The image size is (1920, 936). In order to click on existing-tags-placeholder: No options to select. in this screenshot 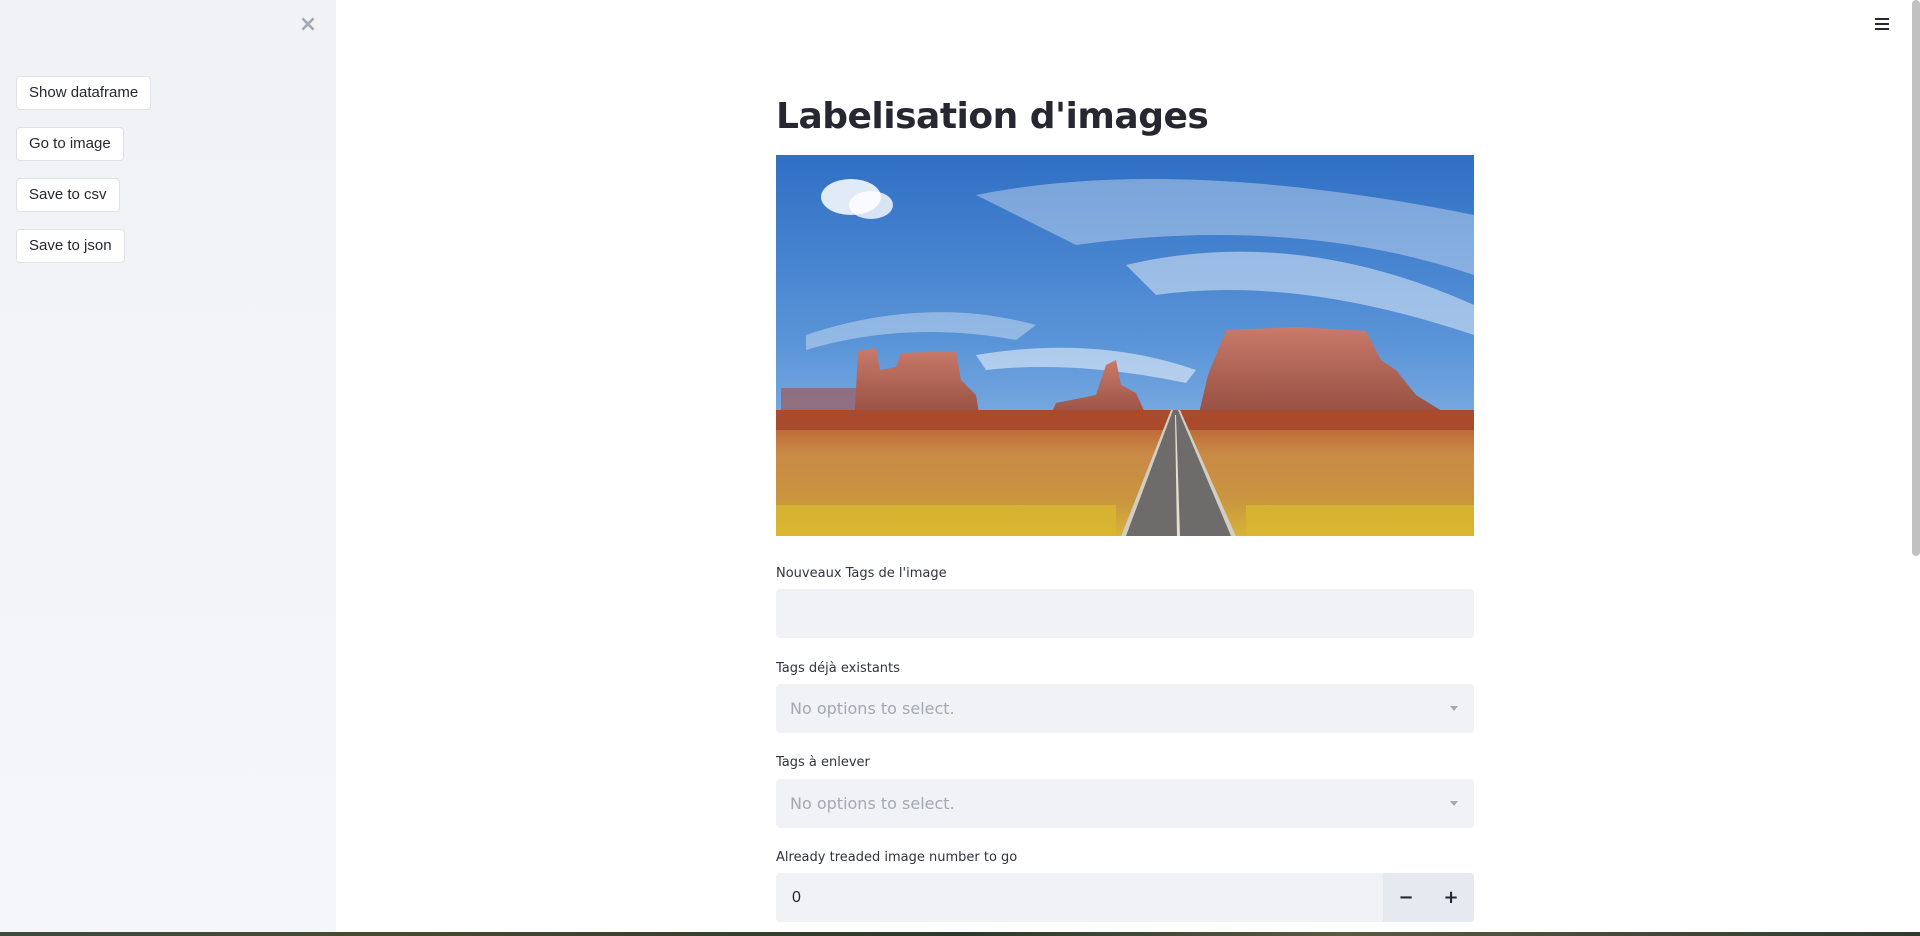, I will do `click(872, 708)`.